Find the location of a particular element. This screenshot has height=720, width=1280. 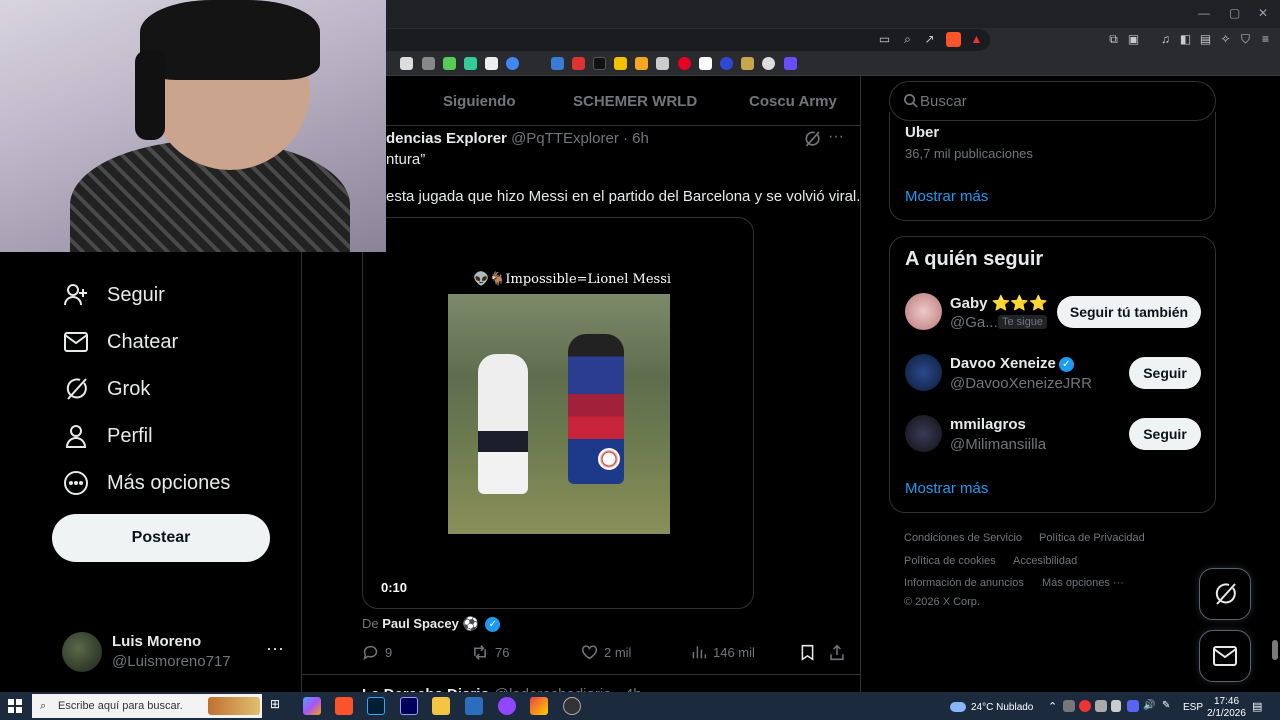

reply-button: 9 is located at coordinates (377, 652).